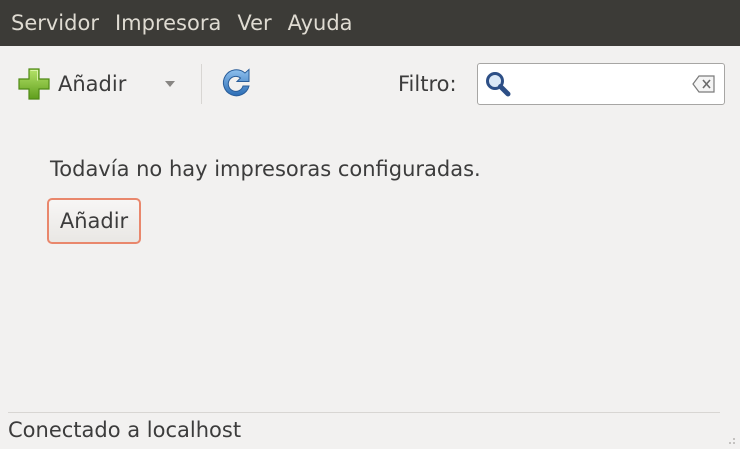 The image size is (740, 449). Describe the element at coordinates (94, 221) in the screenshot. I see `add-printer-button: Añadir` at that location.